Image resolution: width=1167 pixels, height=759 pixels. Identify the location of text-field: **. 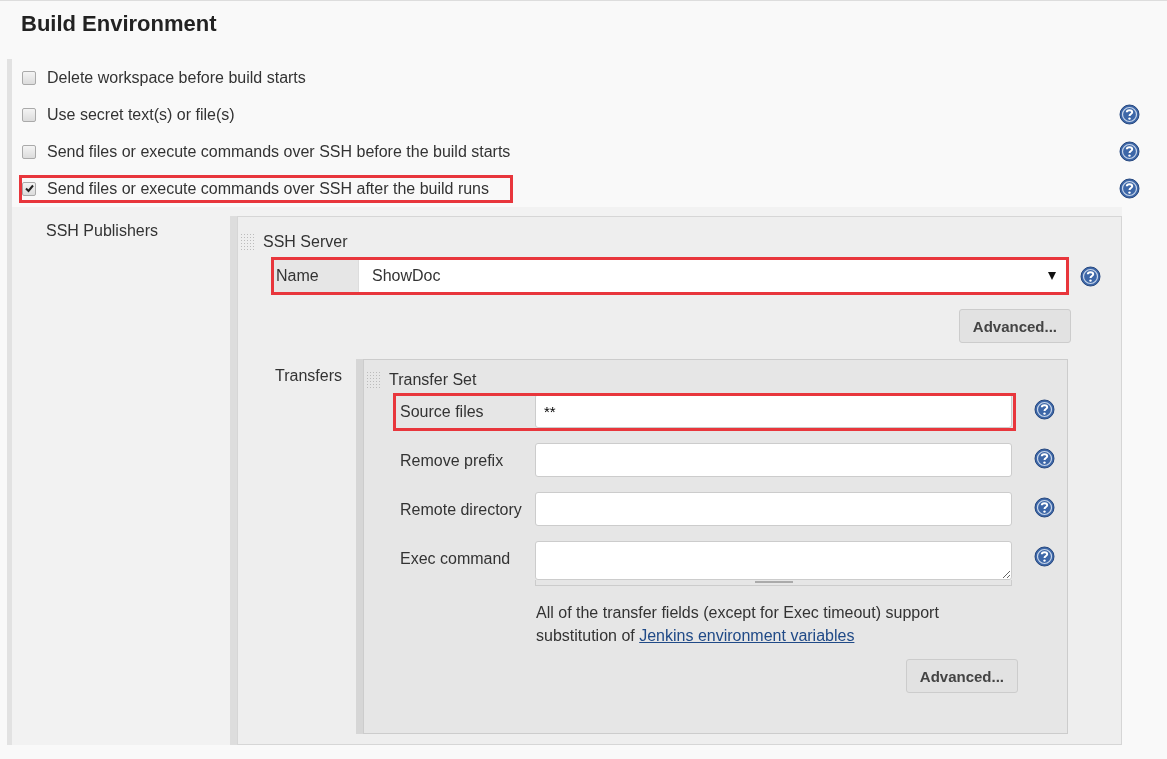
(773, 411).